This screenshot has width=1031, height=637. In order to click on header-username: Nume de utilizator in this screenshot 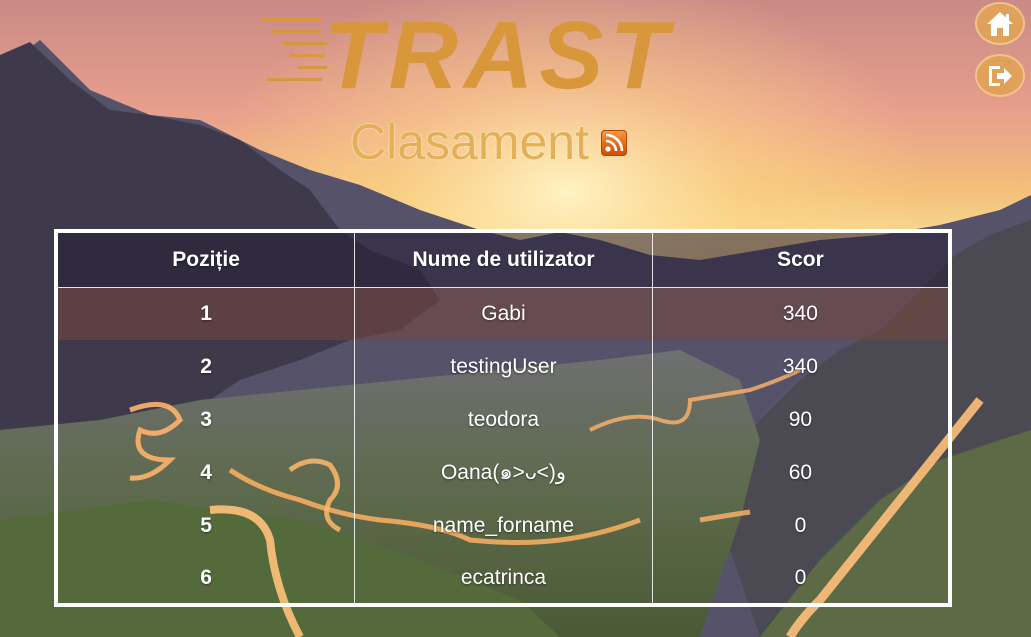, I will do `click(503, 259)`.